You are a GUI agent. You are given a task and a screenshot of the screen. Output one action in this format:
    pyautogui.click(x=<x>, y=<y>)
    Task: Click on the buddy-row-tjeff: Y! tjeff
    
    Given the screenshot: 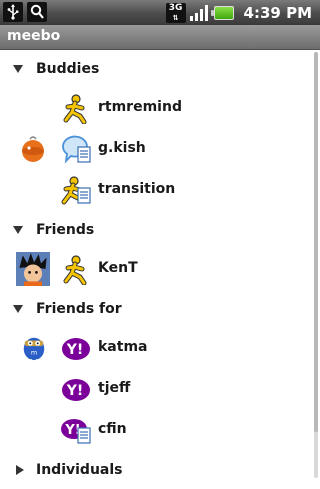 What is the action you would take?
    pyautogui.click(x=160, y=389)
    